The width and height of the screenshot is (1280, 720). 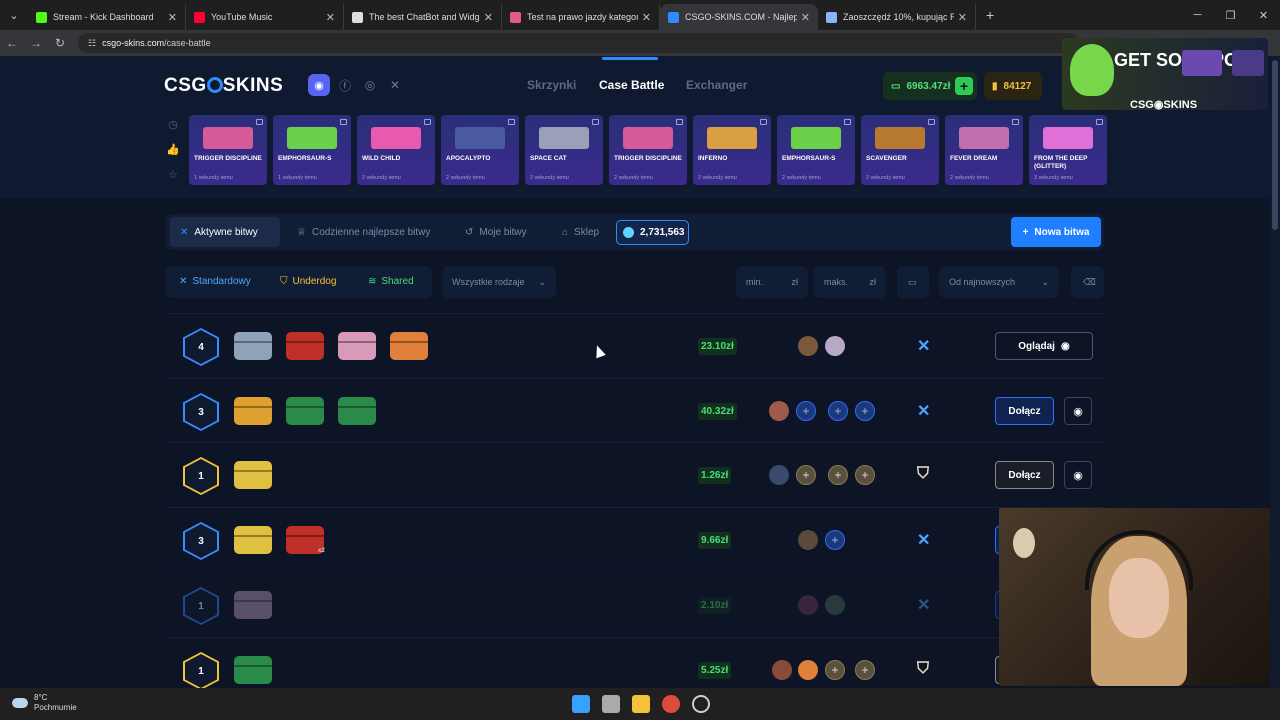 I want to click on nav-case-battle: Case Battle, so click(x=631, y=85).